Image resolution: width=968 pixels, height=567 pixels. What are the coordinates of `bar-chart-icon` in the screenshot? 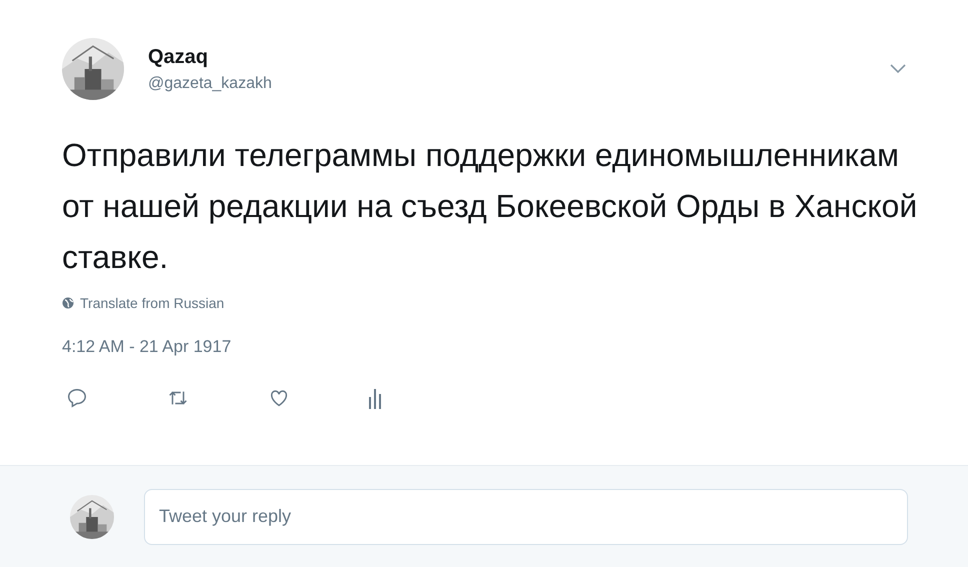 It's located at (375, 398).